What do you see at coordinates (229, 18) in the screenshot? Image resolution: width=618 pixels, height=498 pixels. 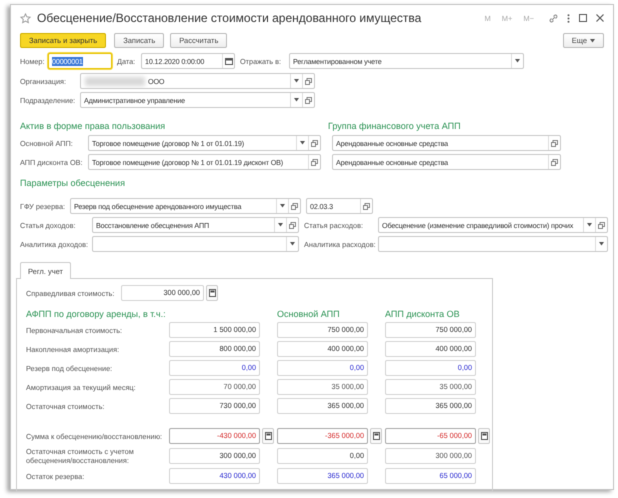 I see `window-title: Обесценение/Восстановление стоимости арендованного имущества` at bounding box center [229, 18].